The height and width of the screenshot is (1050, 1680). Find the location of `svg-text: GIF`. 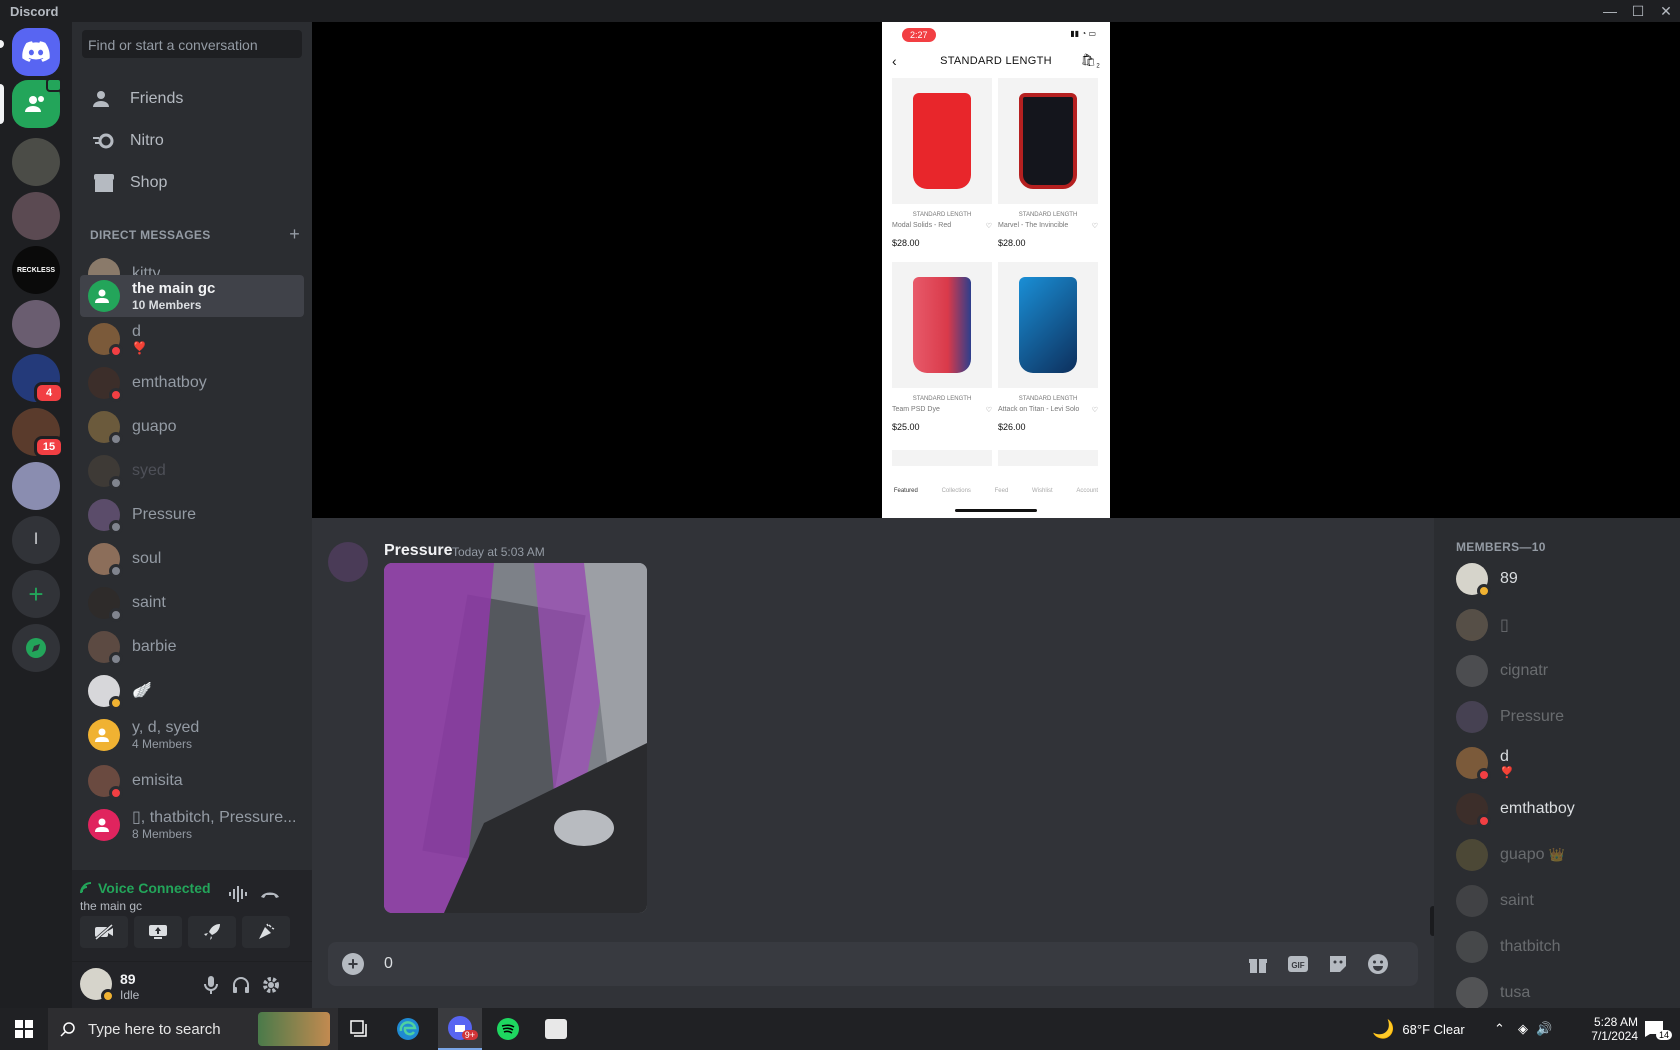

svg-text: GIF is located at coordinates (1297, 965).